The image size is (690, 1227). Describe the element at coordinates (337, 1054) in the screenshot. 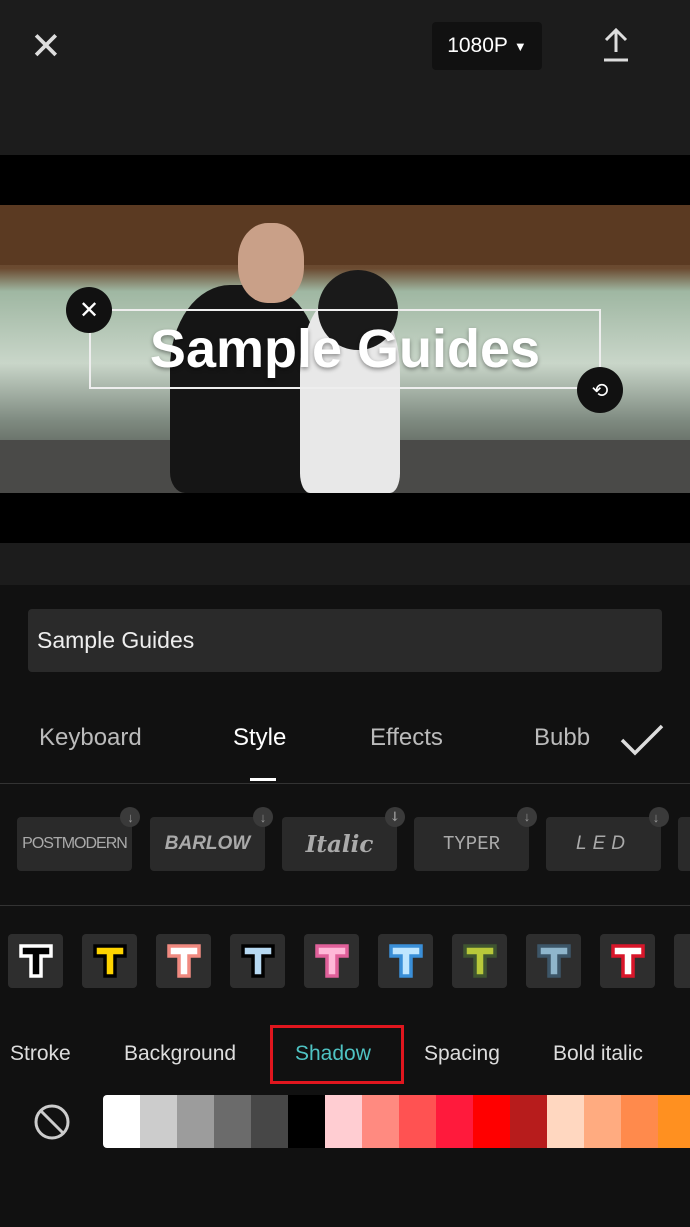

I see `highlight-box` at that location.